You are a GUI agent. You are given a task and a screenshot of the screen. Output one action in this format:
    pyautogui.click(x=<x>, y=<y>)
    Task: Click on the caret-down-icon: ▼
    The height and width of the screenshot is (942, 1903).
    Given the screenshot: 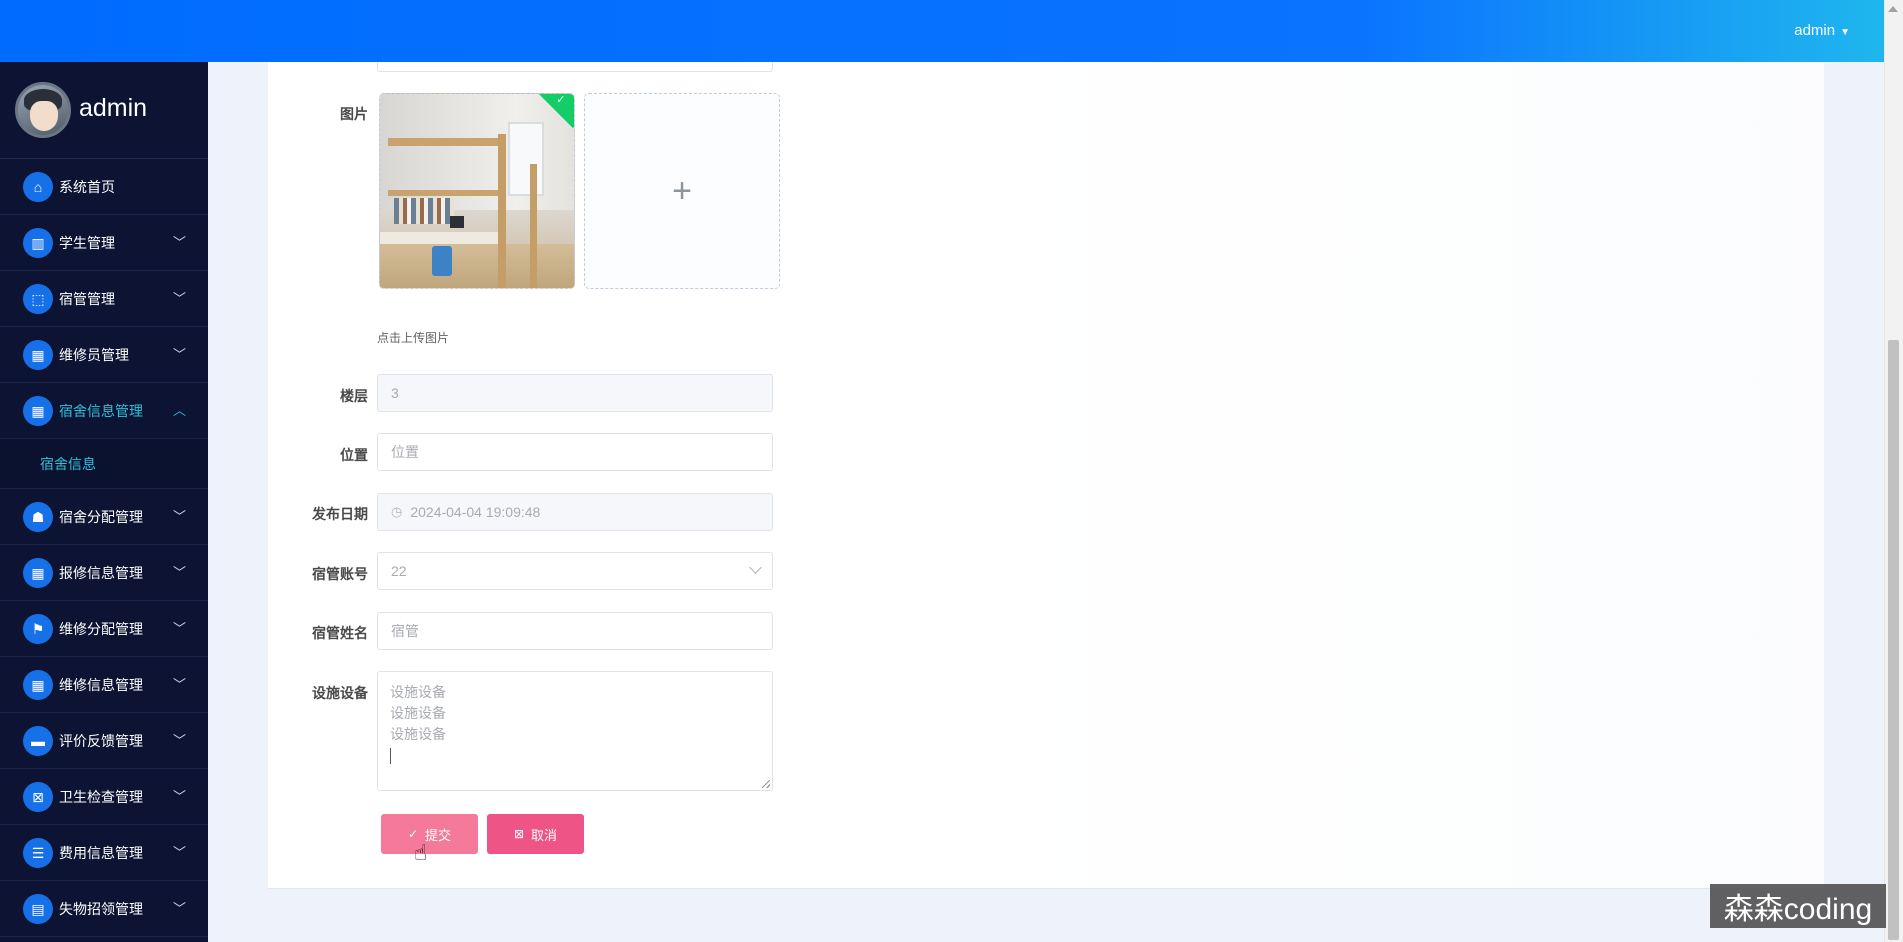 What is the action you would take?
    pyautogui.click(x=1845, y=32)
    